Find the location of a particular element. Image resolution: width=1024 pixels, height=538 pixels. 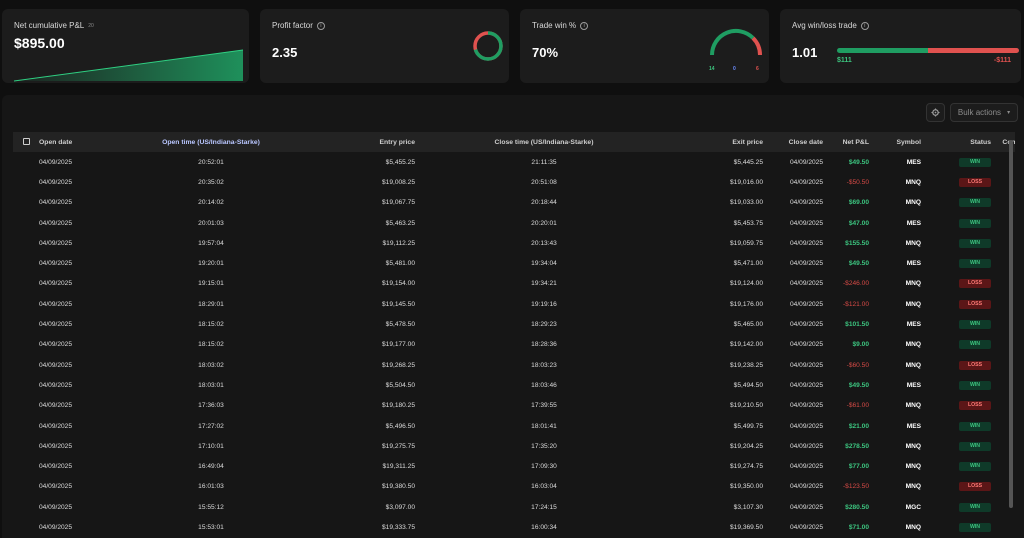

exit-price-cell: $19,059.75 is located at coordinates (746, 243).